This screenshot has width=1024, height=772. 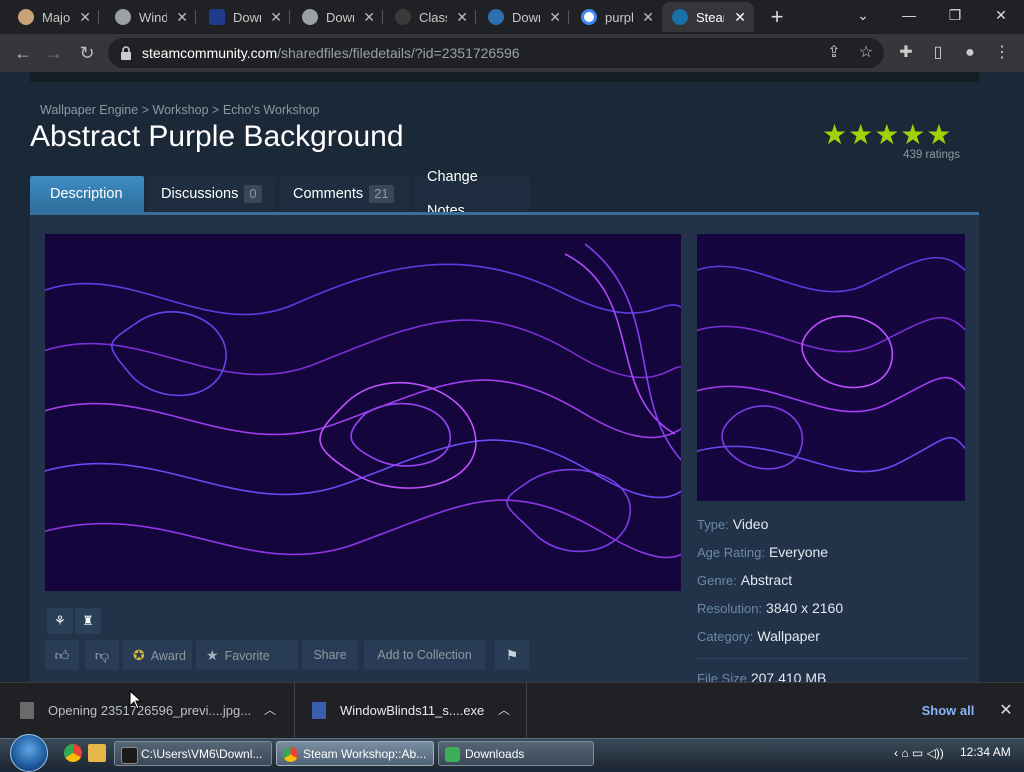 What do you see at coordinates (766, 580) in the screenshot?
I see `meta-value: Abstract` at bounding box center [766, 580].